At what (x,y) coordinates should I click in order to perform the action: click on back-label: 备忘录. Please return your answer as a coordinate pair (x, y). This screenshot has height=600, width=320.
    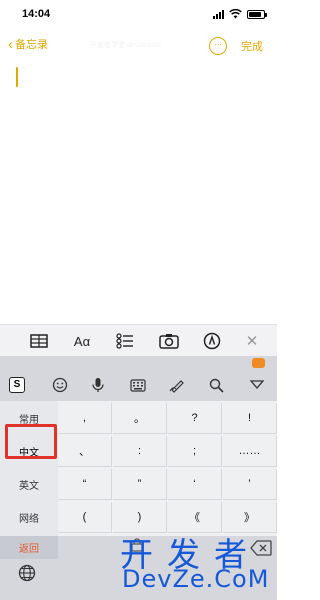
    Looking at the image, I should click on (31, 45).